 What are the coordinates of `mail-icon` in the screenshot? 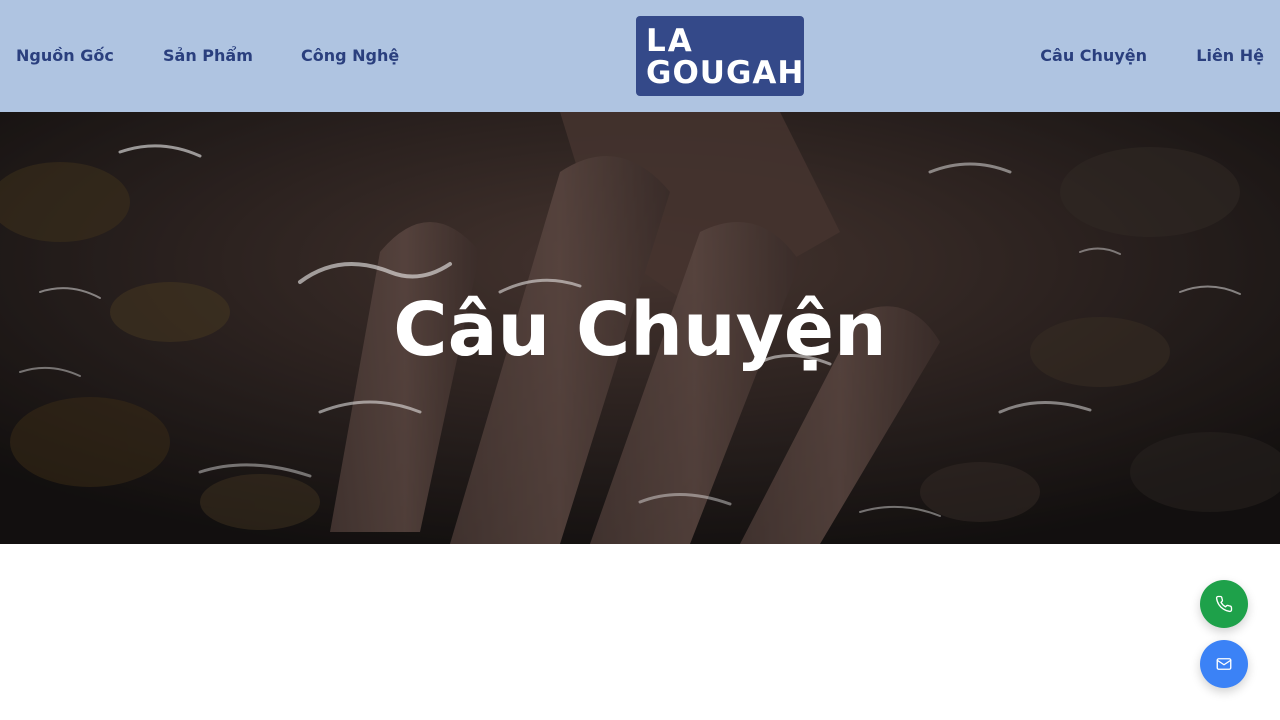 It's located at (1224, 664).